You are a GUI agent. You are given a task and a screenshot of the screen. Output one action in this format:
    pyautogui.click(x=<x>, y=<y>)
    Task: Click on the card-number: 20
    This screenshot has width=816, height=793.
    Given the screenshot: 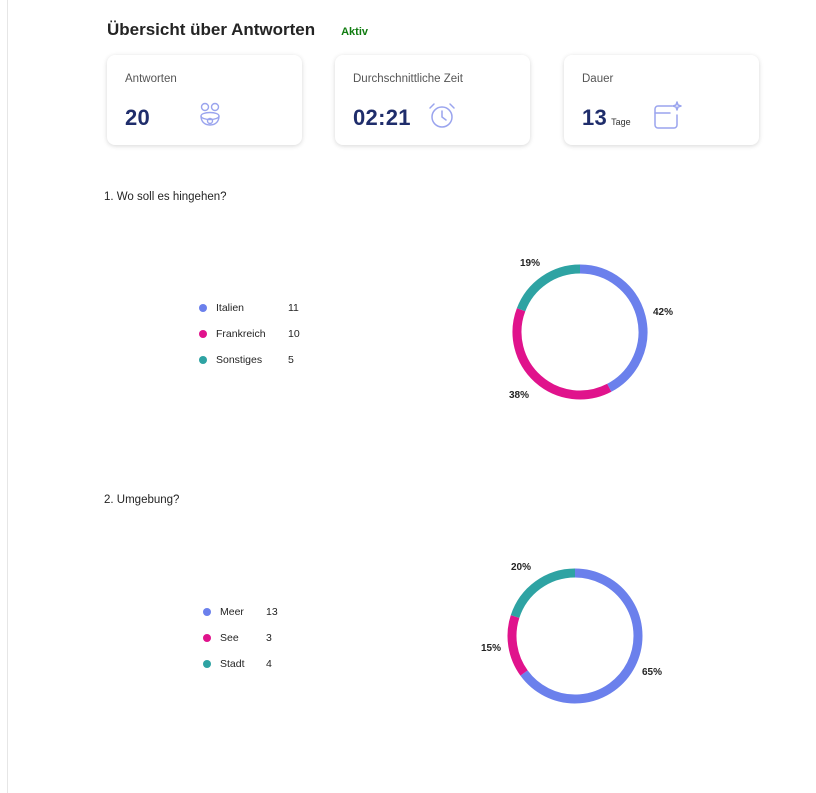 What is the action you would take?
    pyautogui.click(x=138, y=117)
    